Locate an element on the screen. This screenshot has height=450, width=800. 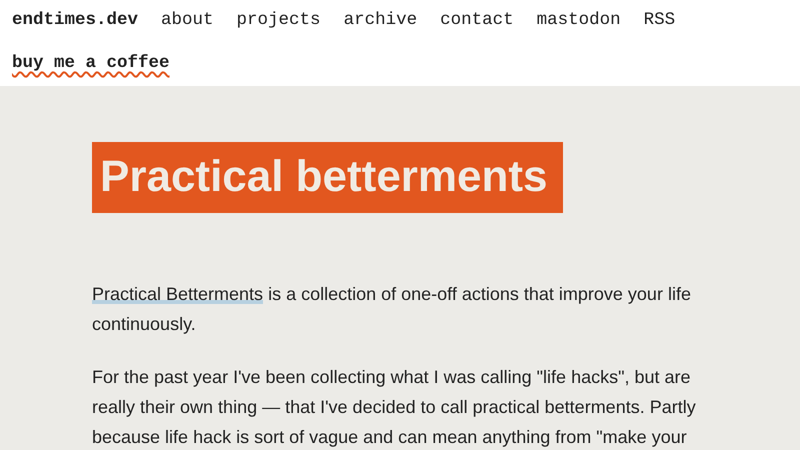
site-name-link: endtimes.dev is located at coordinates (75, 20).